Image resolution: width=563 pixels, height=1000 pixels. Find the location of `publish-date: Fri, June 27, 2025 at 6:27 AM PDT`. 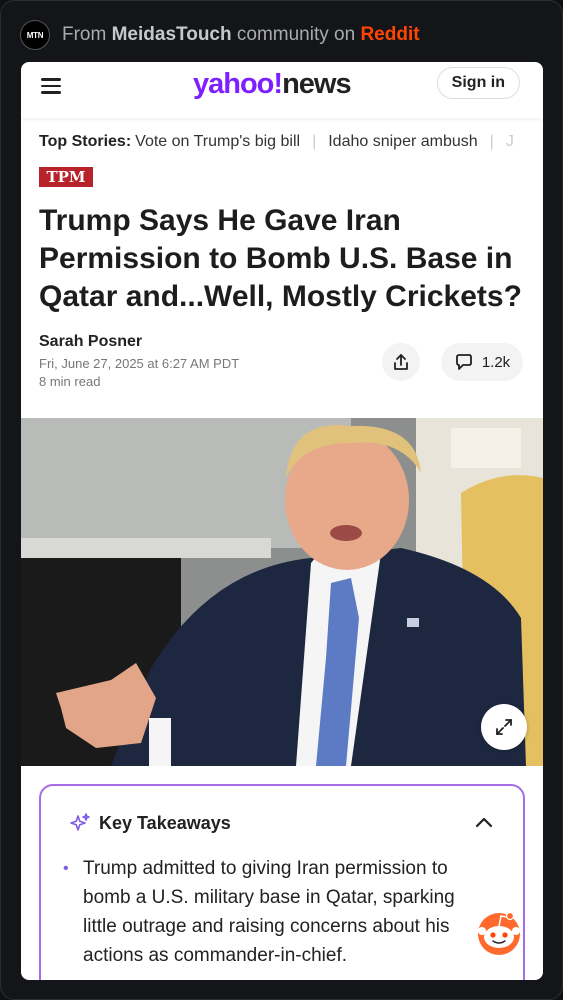

publish-date: Fri, June 27, 2025 at 6:27 AM PDT is located at coordinates (139, 363).